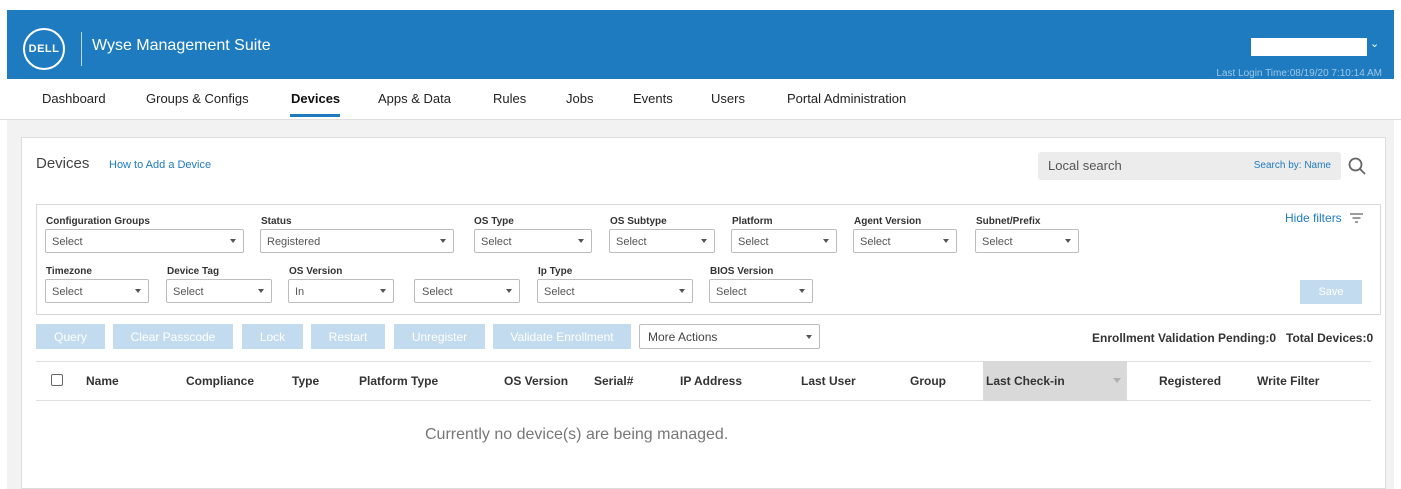 The height and width of the screenshot is (489, 1401). I want to click on enrollment-validation-pending-count: Enrollment Validation Pending:0, so click(1184, 338).